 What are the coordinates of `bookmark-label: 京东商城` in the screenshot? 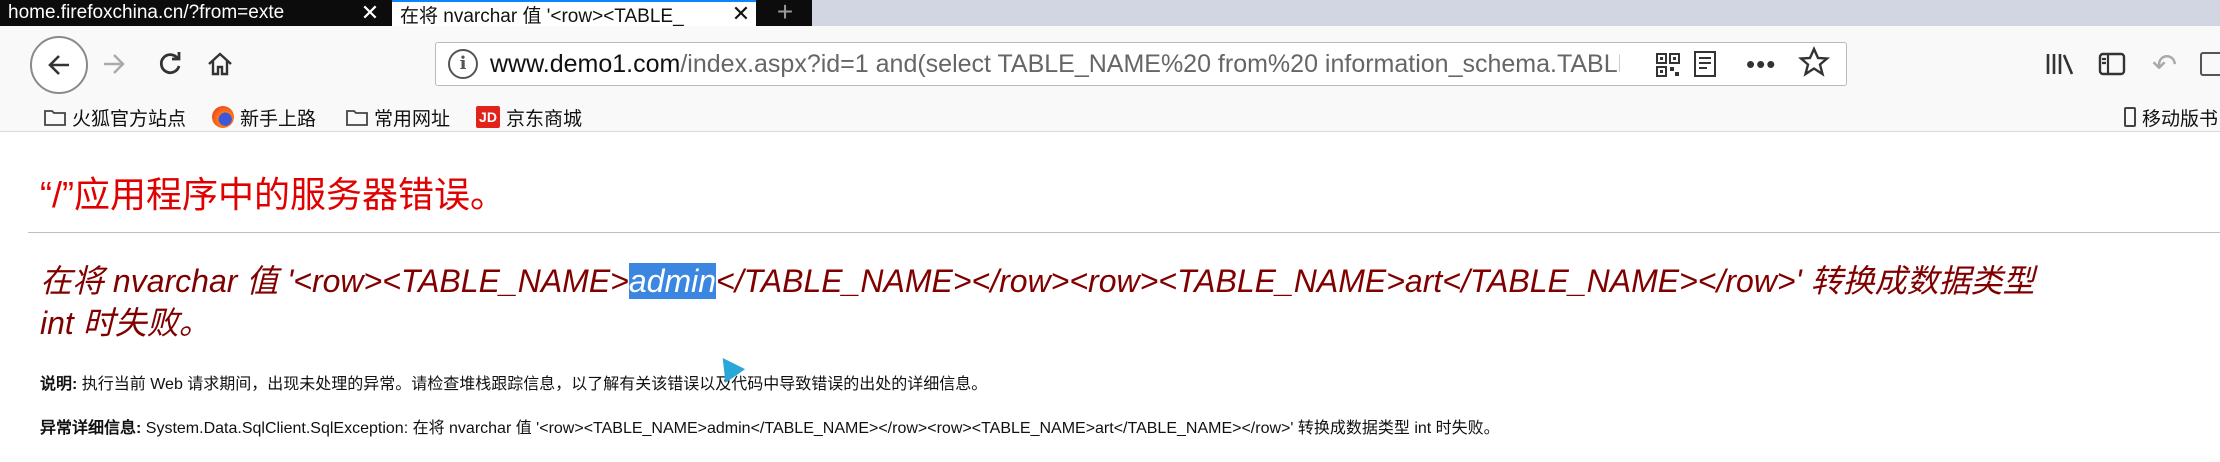 It's located at (544, 119).